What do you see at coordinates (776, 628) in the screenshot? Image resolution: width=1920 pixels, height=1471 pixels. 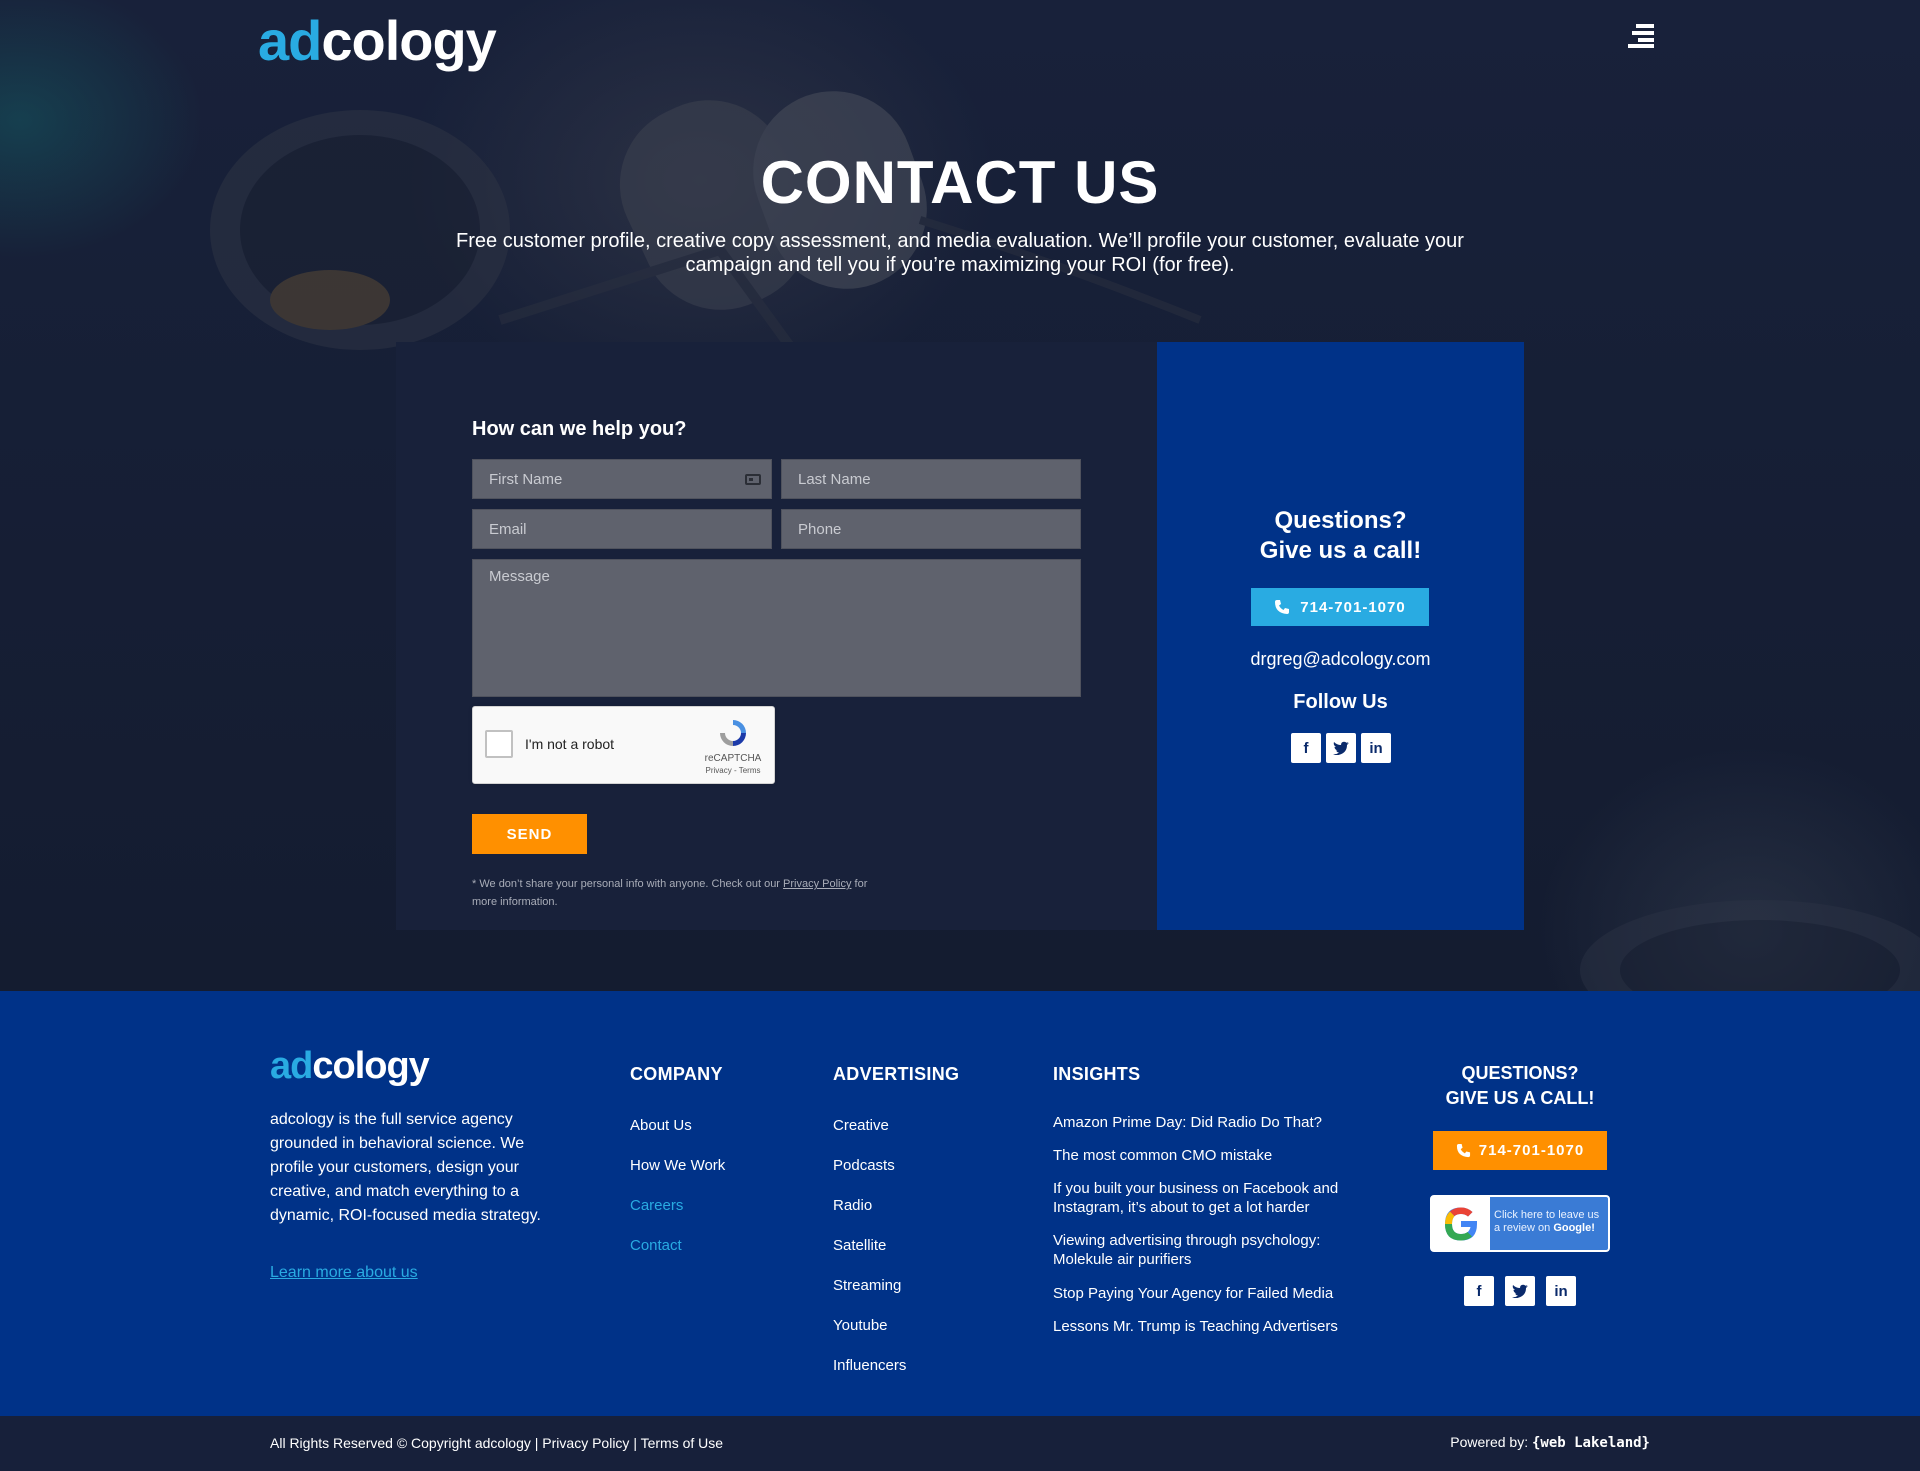 I see `message-textarea: Message` at bounding box center [776, 628].